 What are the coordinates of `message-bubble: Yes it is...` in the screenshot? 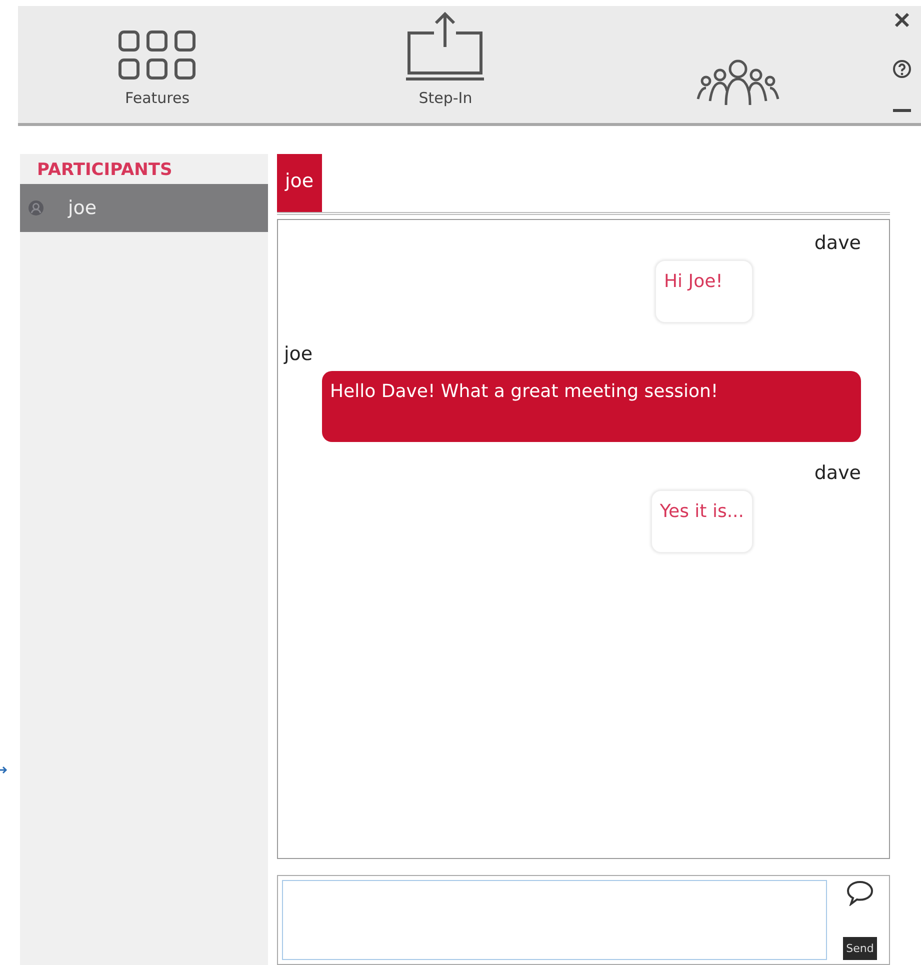 It's located at (701, 521).